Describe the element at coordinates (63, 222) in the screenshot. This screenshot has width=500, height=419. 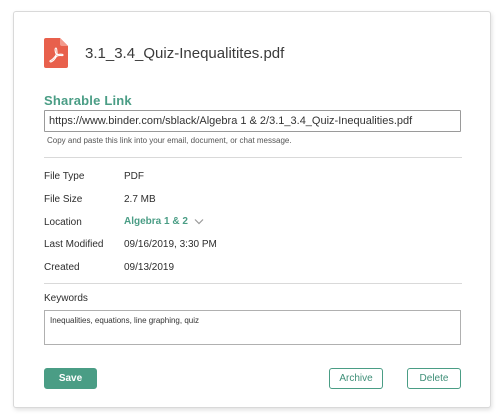
I see `location-label: Location` at that location.